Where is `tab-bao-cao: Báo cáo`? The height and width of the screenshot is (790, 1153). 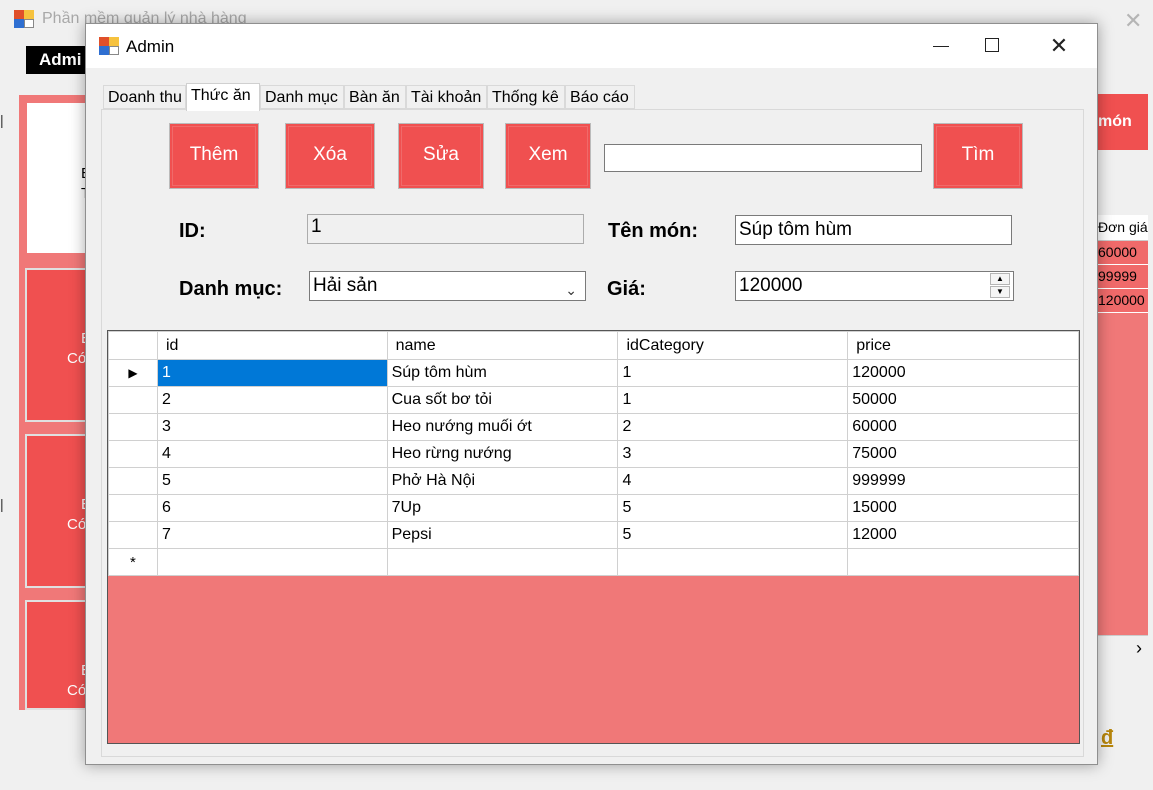 tab-bao-cao: Báo cáo is located at coordinates (600, 97).